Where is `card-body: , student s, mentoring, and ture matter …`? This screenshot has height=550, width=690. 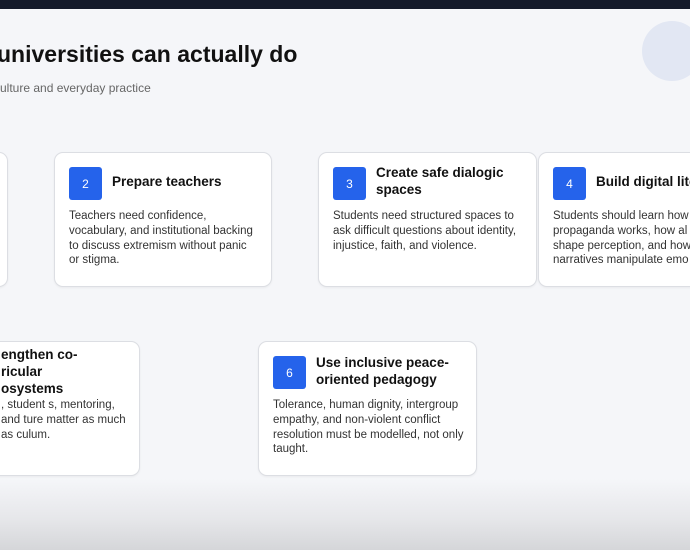
card-body: , student s, mentoring, and ture matter … is located at coordinates (63, 420).